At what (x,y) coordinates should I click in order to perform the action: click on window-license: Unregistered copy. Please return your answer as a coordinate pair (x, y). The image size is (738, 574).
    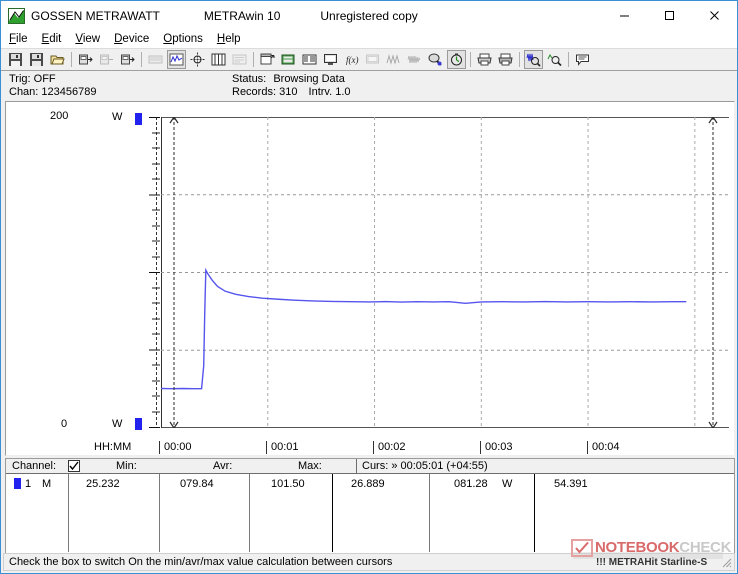
    Looking at the image, I should click on (369, 15).